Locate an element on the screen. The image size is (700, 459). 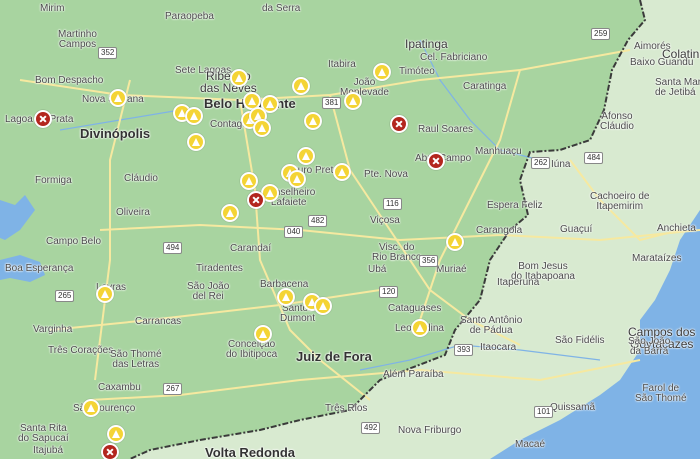
place-label: Itajubá is located at coordinates (48, 450).